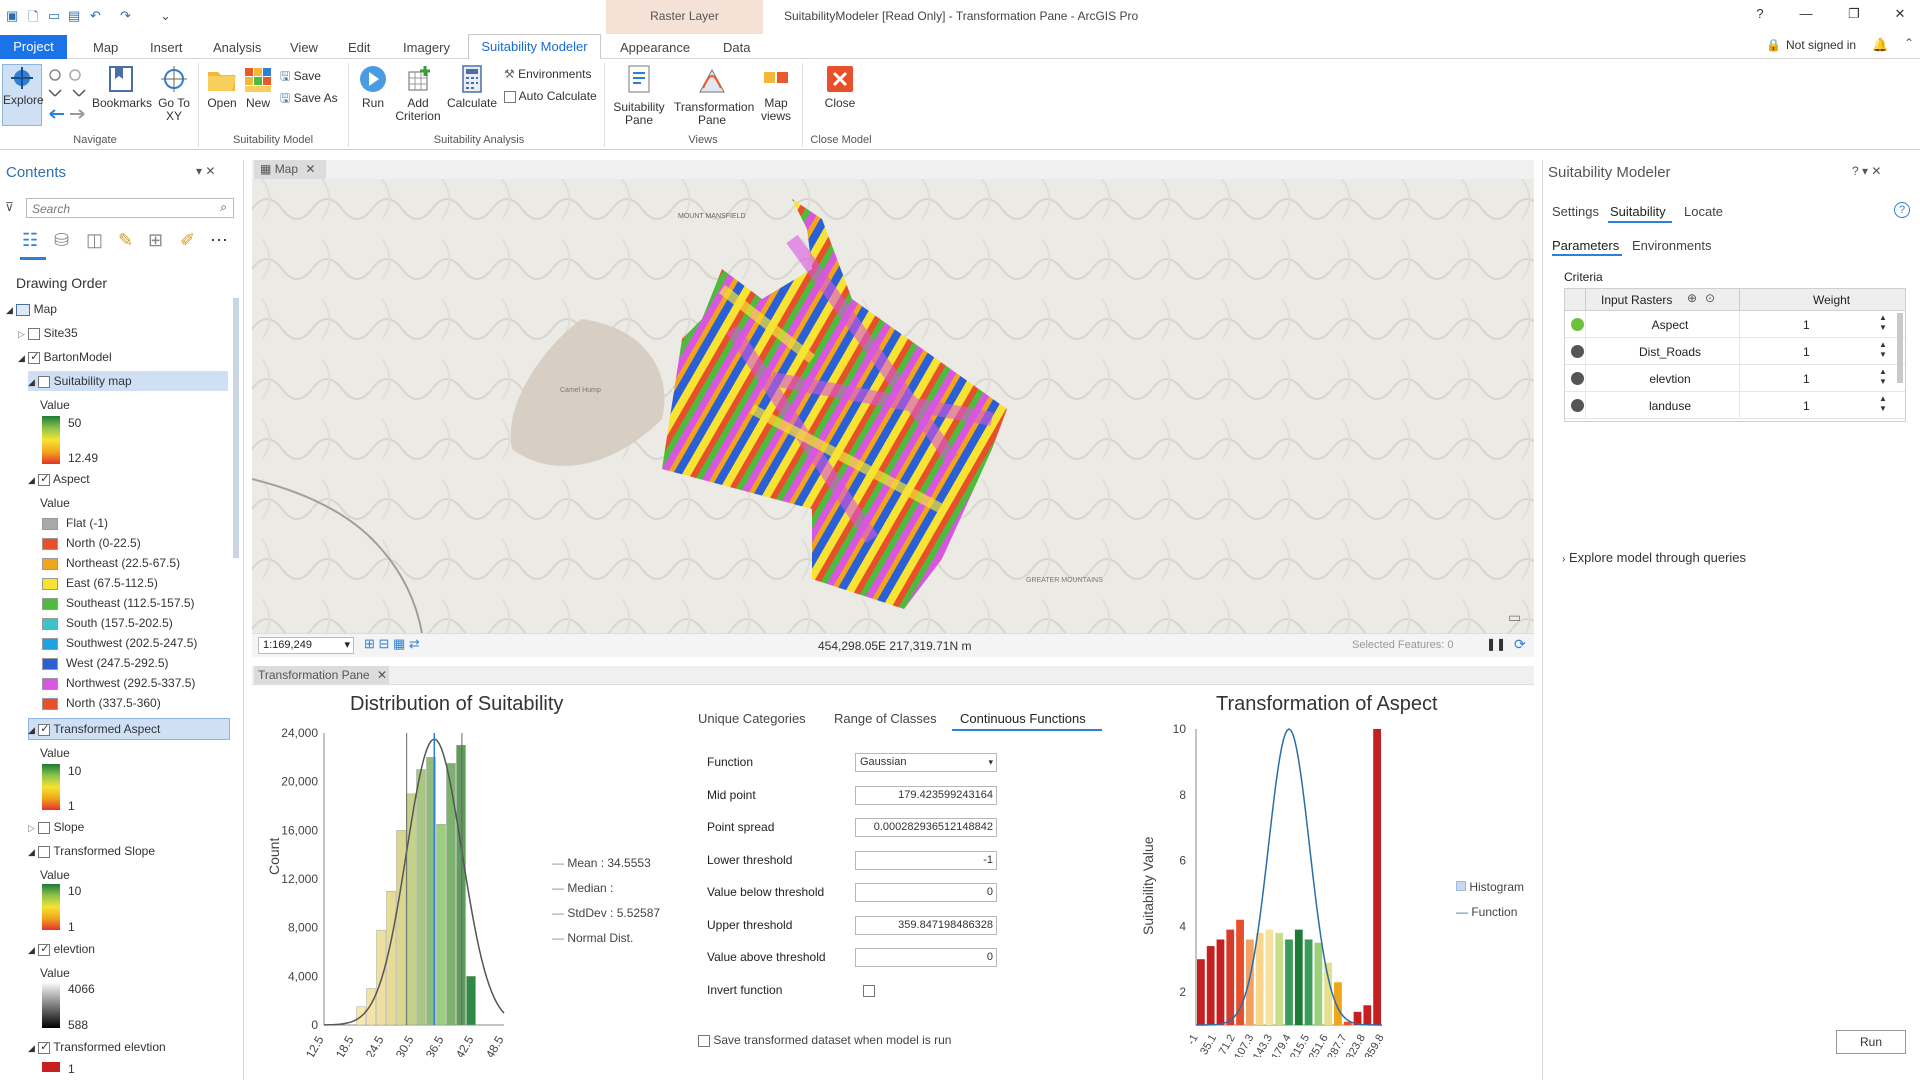  Describe the element at coordinates (174, 93) in the screenshot. I see `goto-xy-button: Go To XY` at that location.